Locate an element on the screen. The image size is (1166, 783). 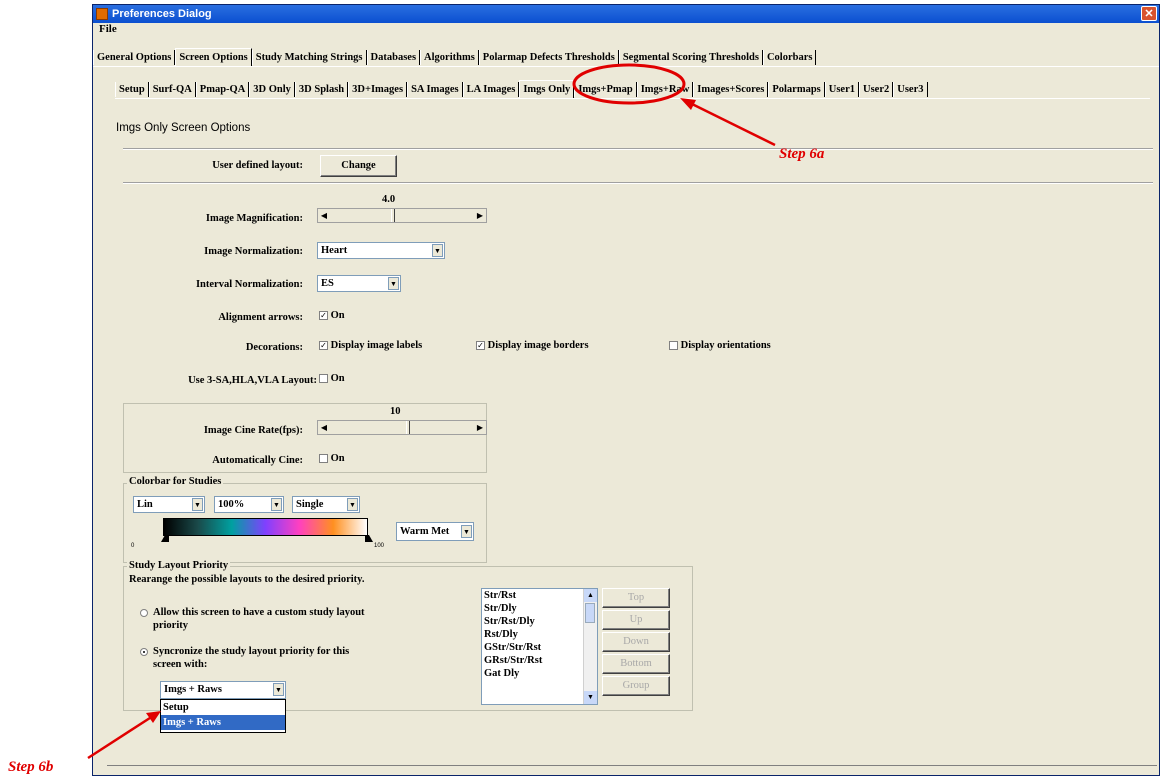
arrow-6a-head-icon is located at coordinates (688, 104).